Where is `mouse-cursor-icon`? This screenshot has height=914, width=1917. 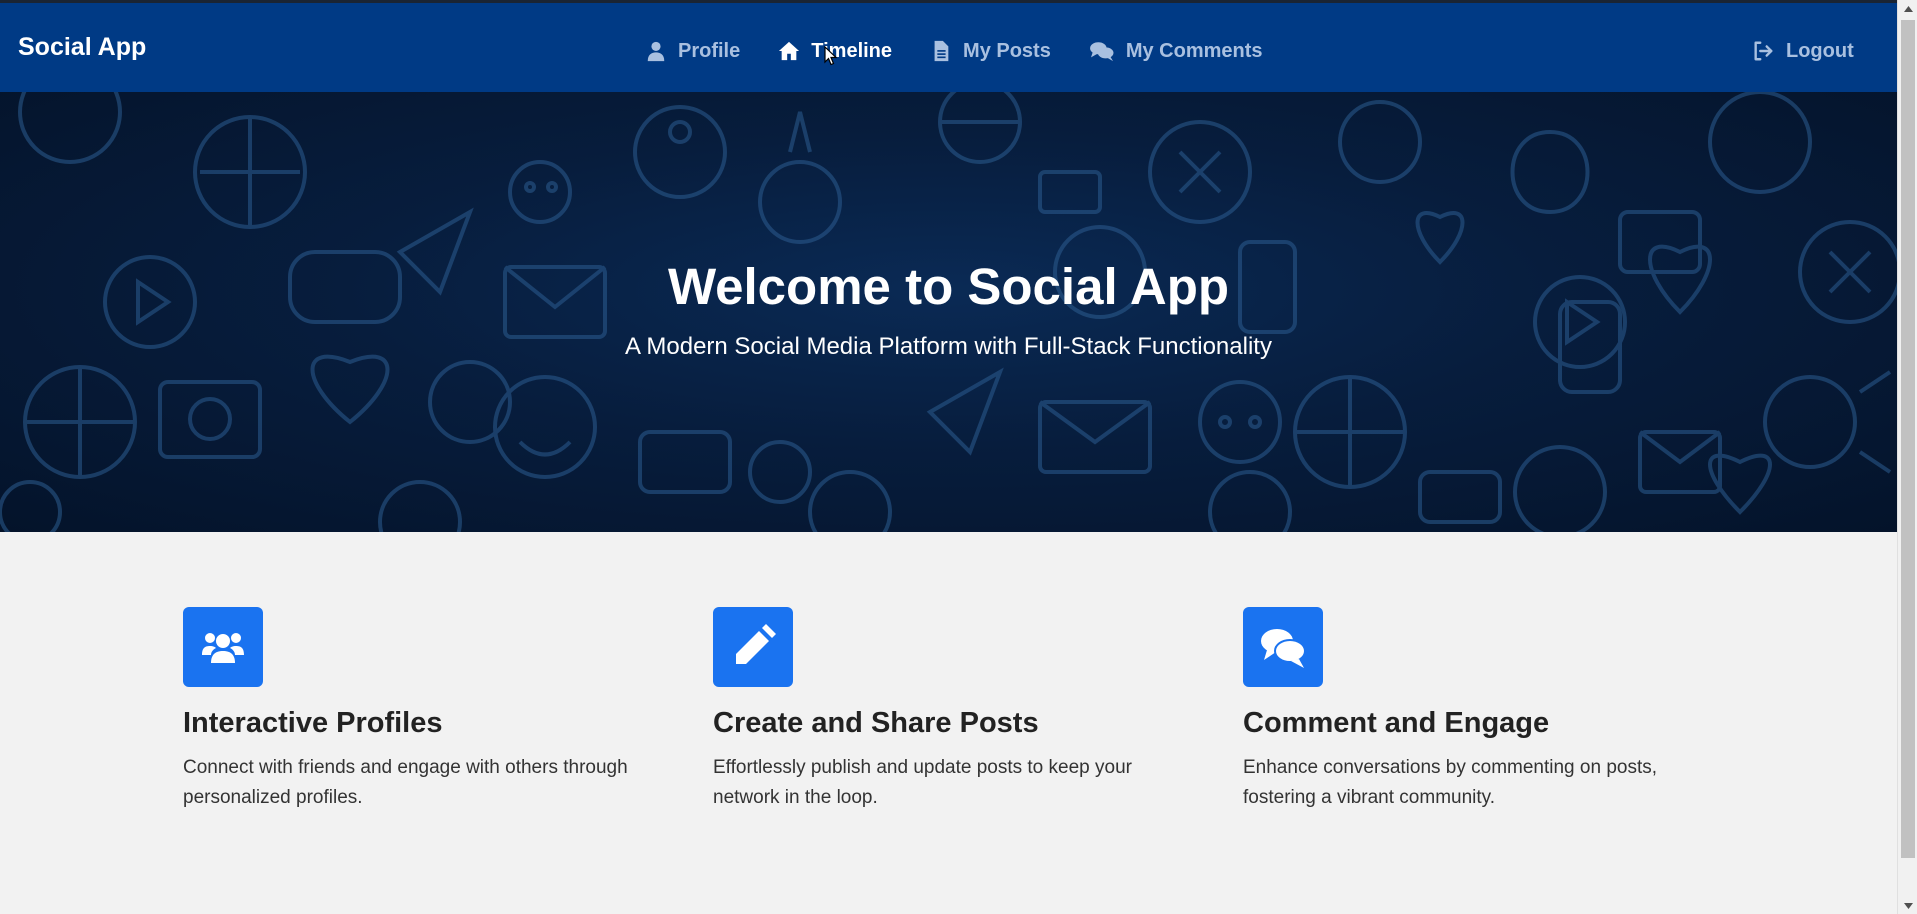 mouse-cursor-icon is located at coordinates (831, 56).